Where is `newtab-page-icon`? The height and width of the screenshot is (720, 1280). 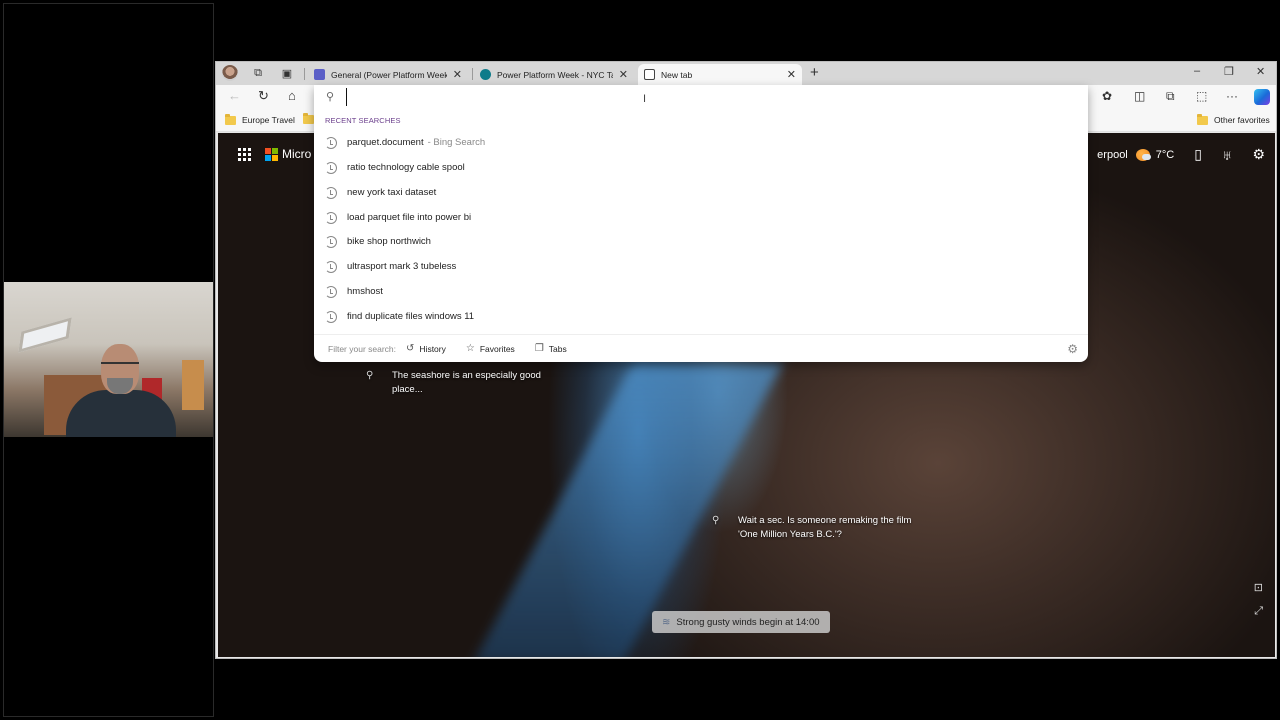 newtab-page-icon is located at coordinates (649, 74).